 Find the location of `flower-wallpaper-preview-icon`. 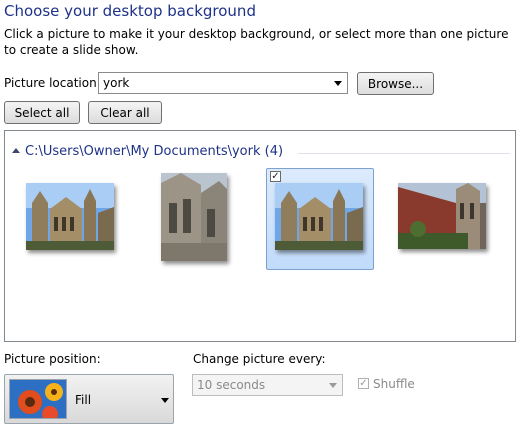

flower-wallpaper-preview-icon is located at coordinates (38, 399).